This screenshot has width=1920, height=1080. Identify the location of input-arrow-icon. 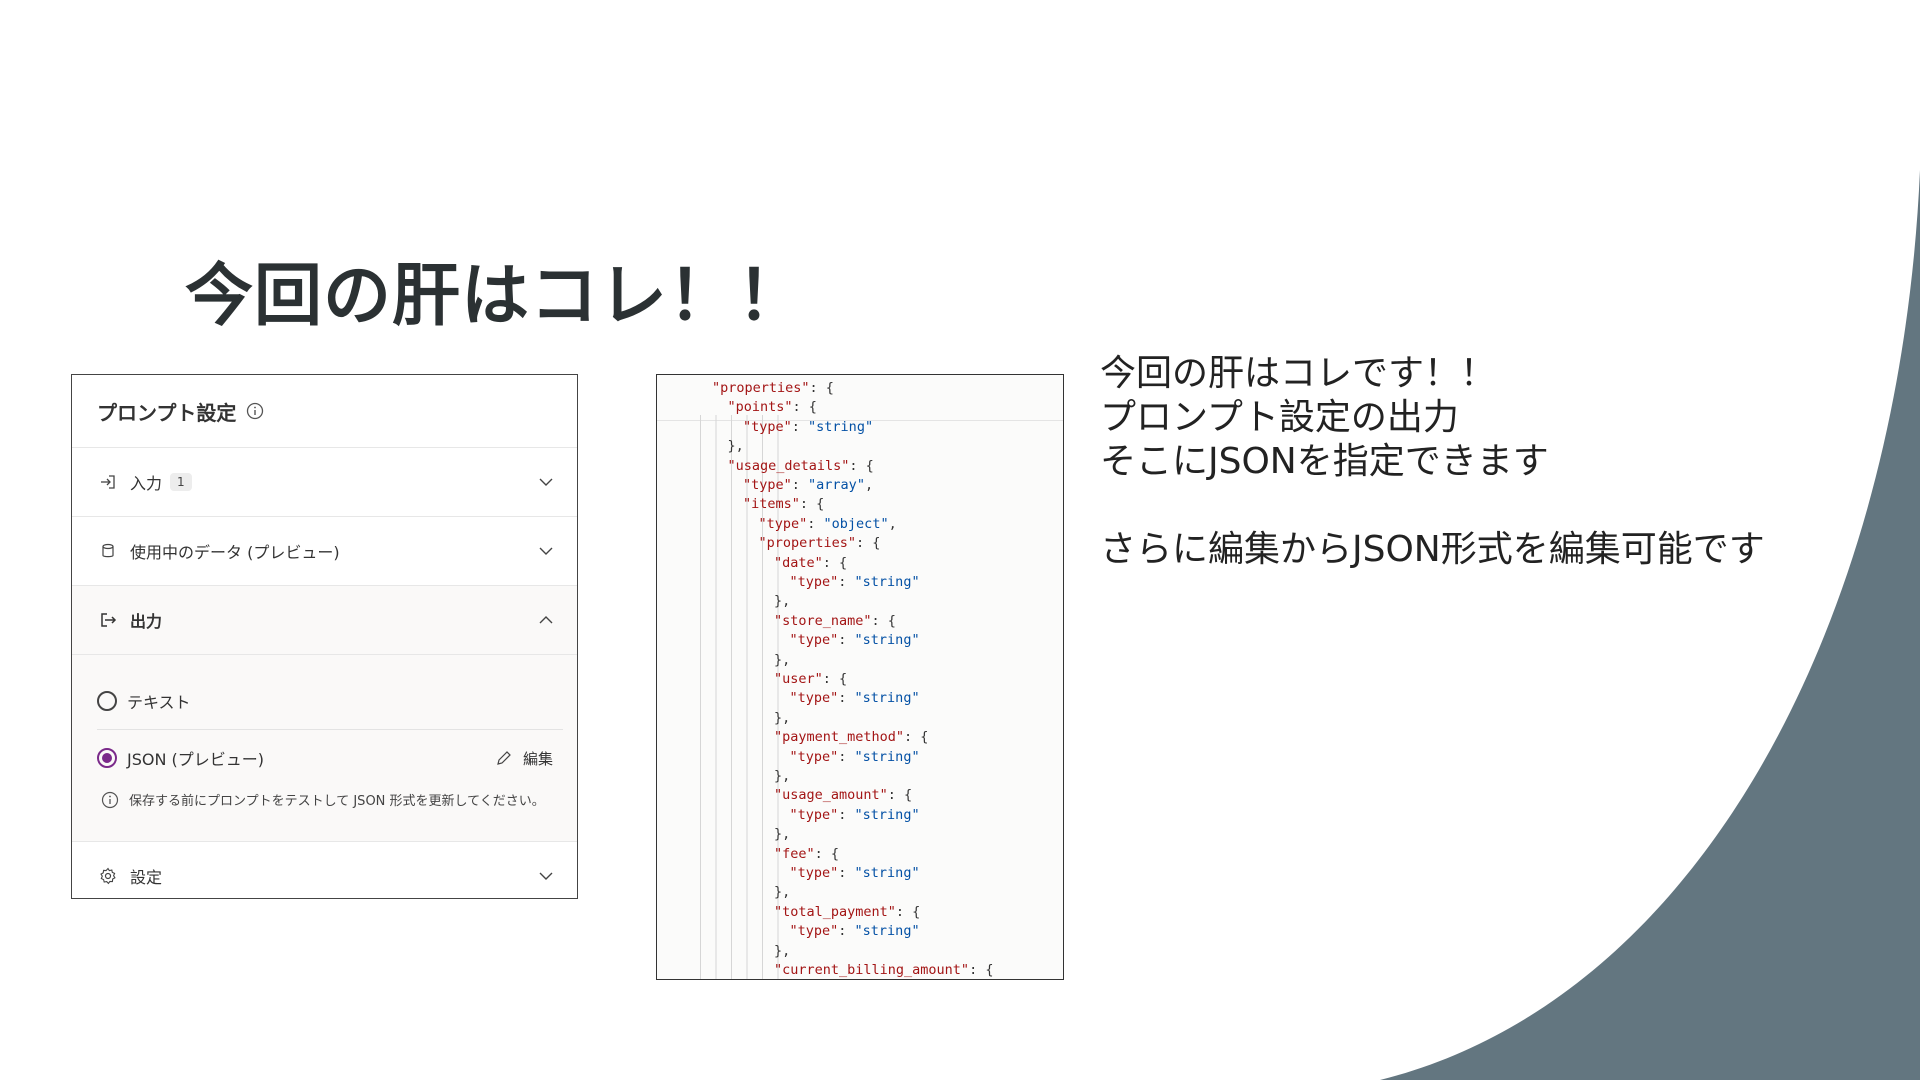
(108, 482).